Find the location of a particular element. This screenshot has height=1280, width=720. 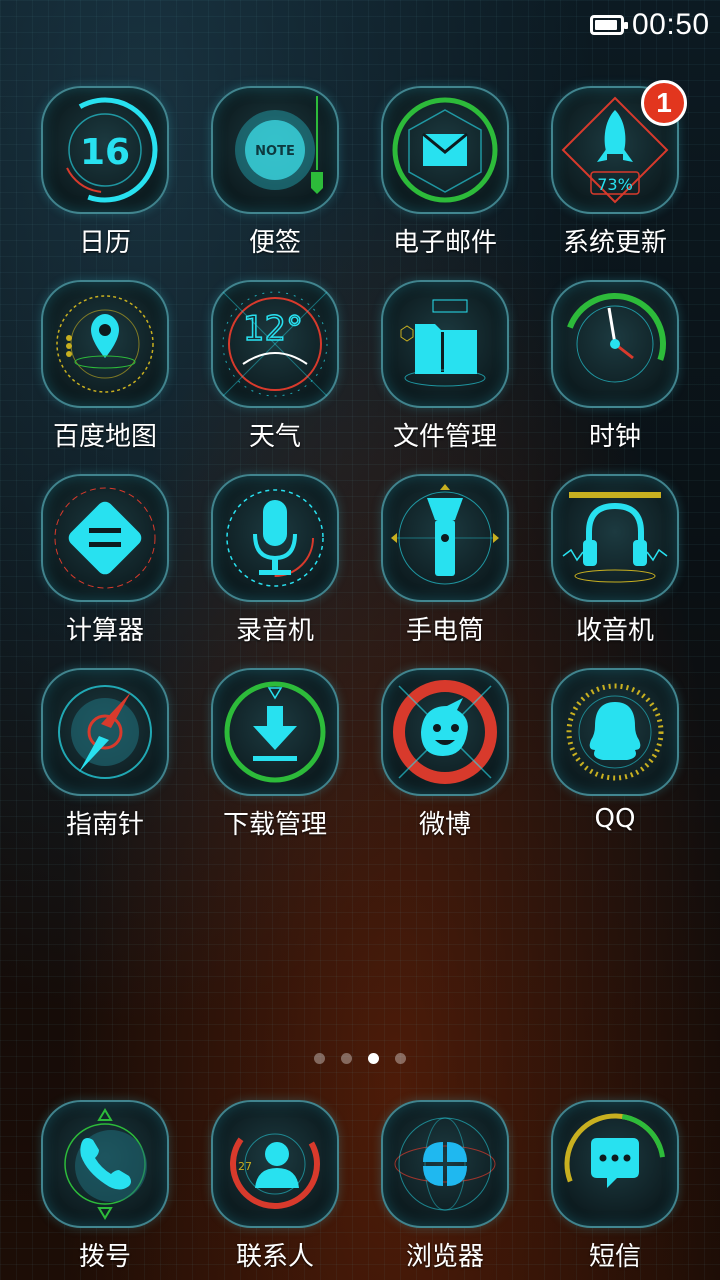

app-download-manager: 下载管理 is located at coordinates (275, 754).